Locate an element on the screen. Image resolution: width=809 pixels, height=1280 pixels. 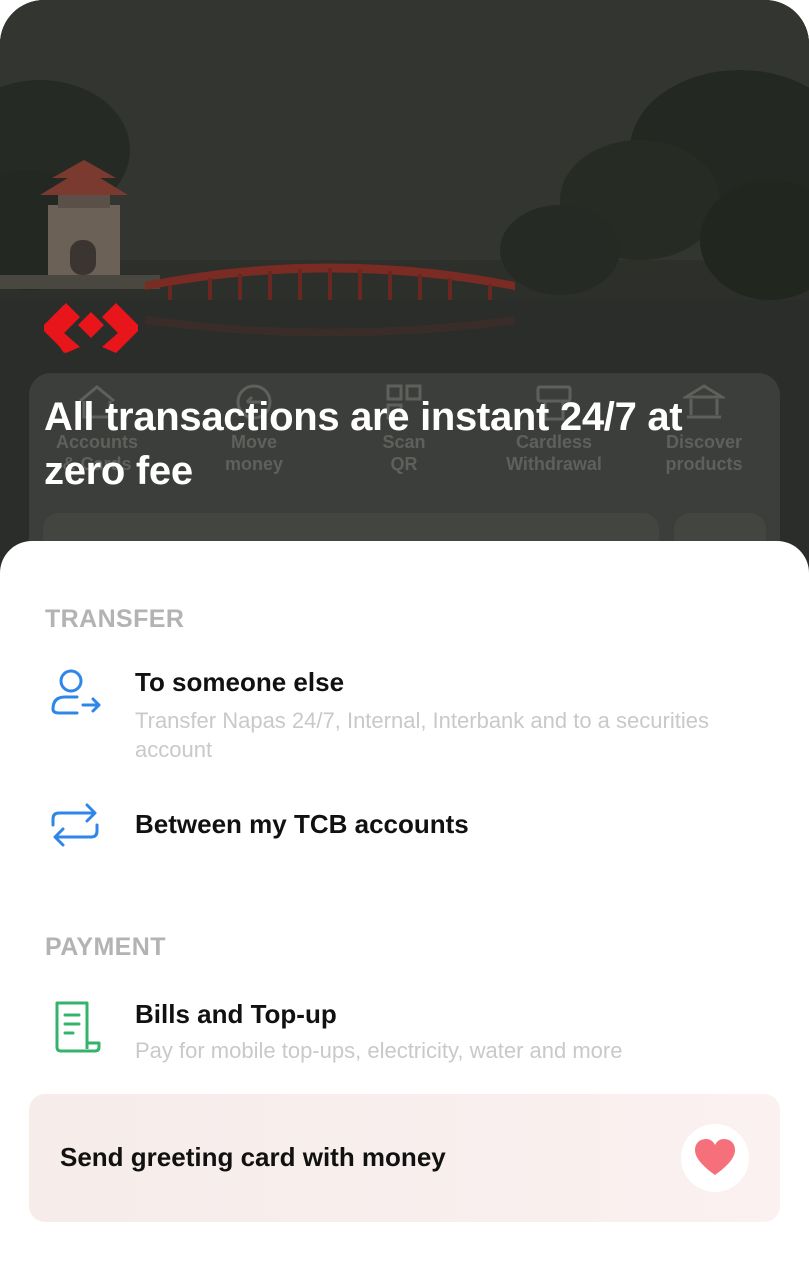
techcombank-logo is located at coordinates (91, 328).